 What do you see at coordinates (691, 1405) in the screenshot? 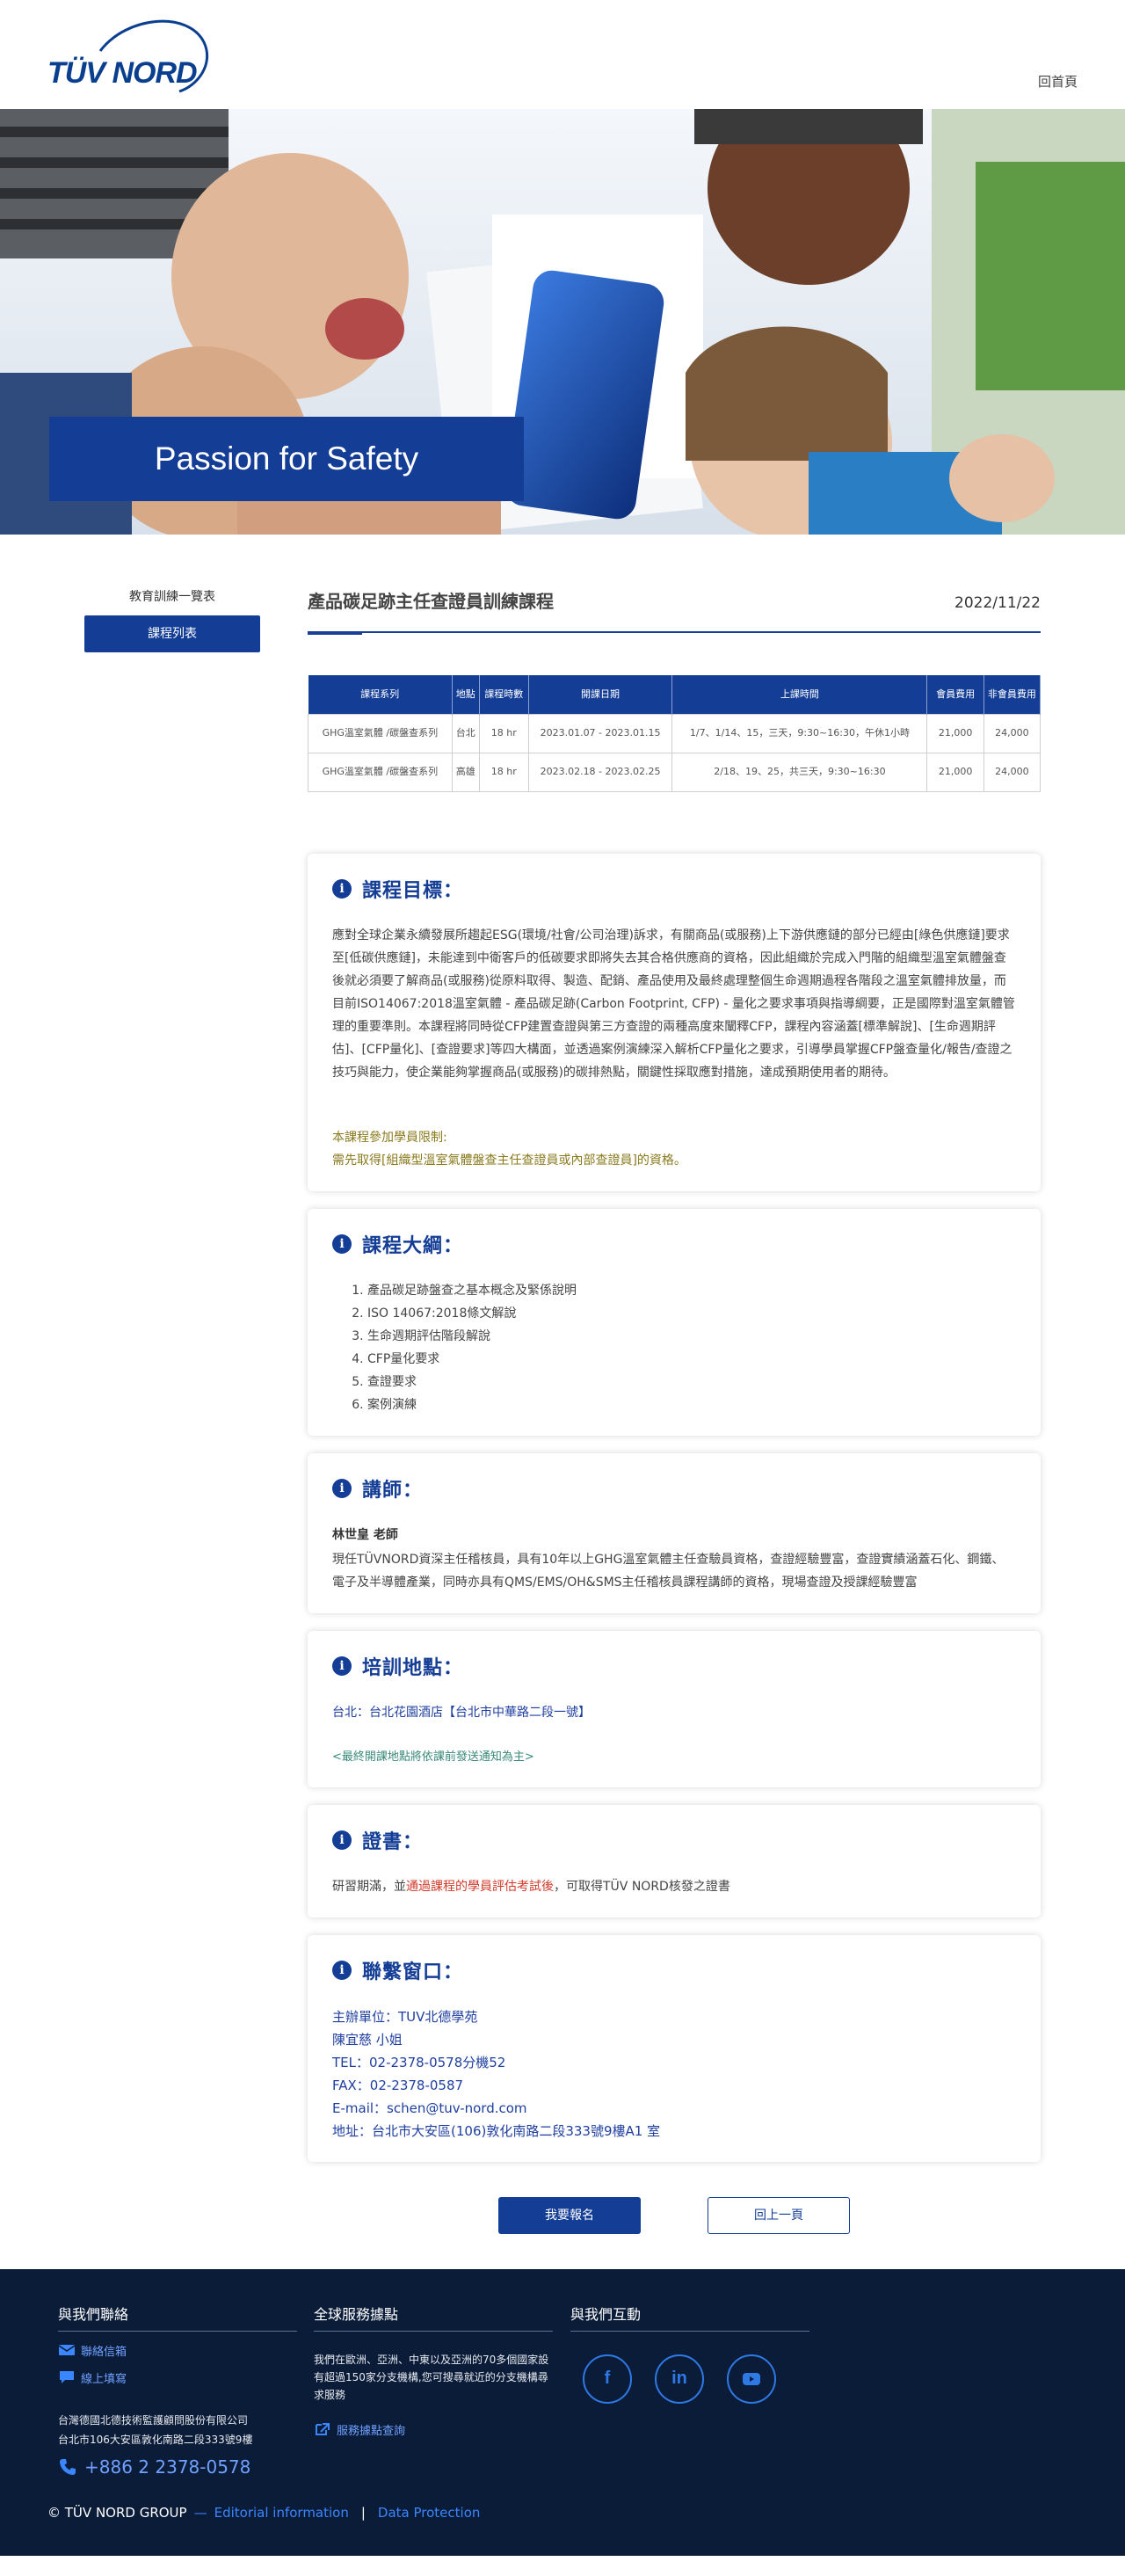
I see `list-item: 案例演練` at bounding box center [691, 1405].